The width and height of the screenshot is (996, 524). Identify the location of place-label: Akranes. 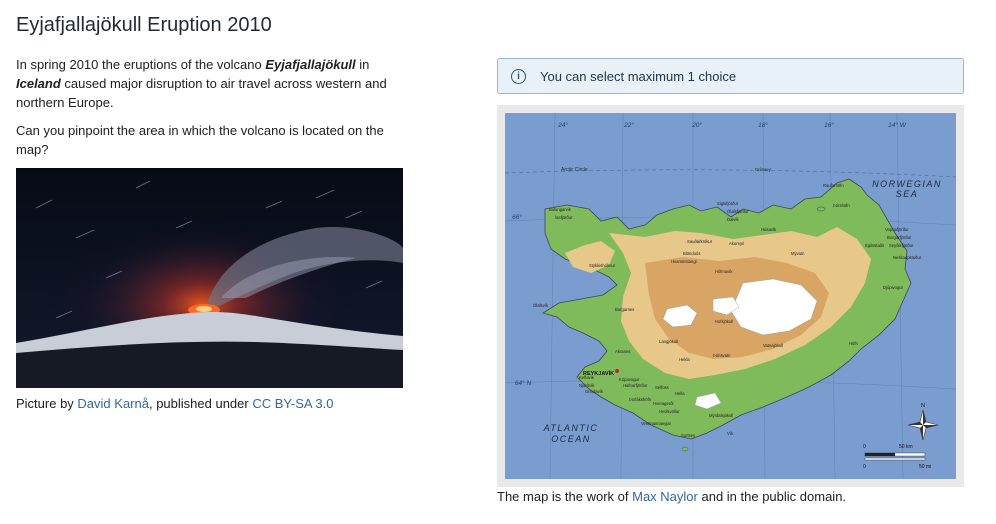
(622, 351).